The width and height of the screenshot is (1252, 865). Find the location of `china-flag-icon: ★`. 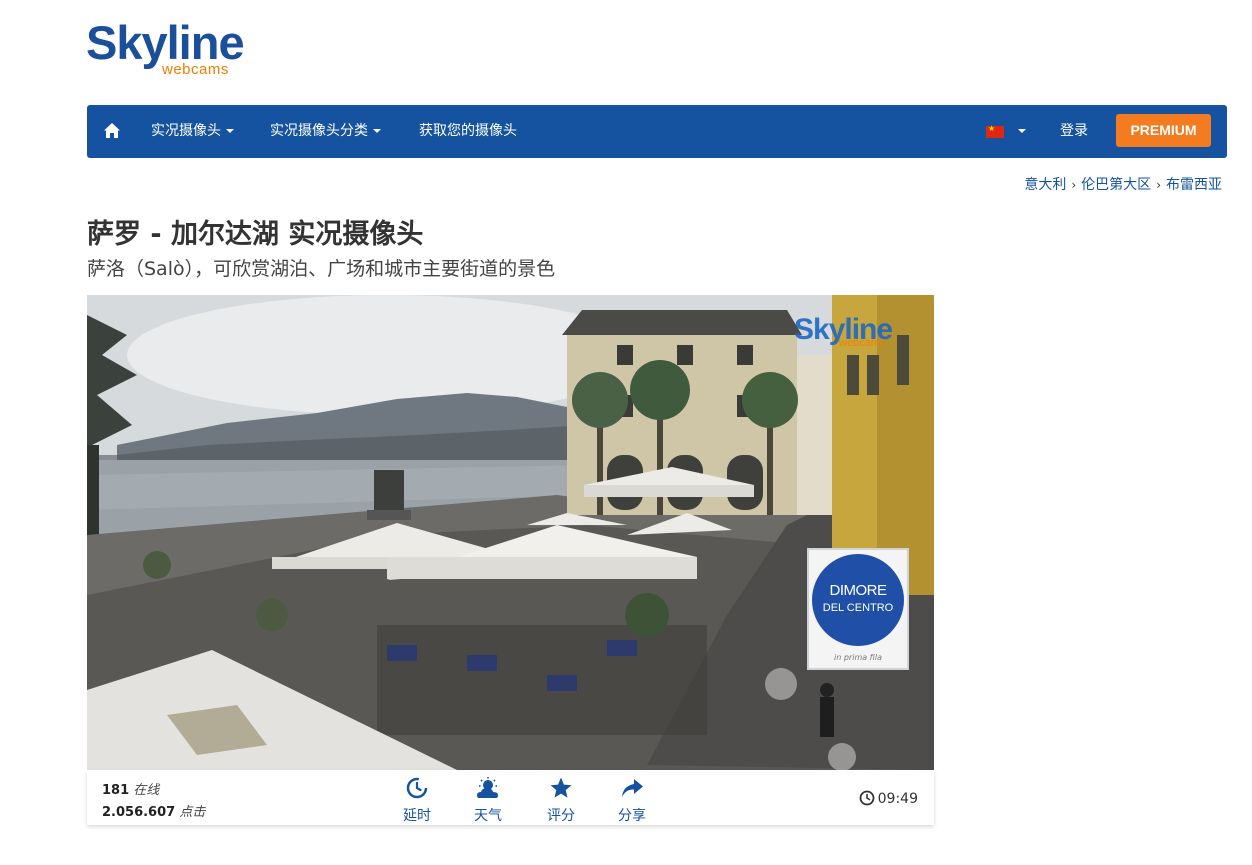

china-flag-icon: ★ is located at coordinates (995, 131).